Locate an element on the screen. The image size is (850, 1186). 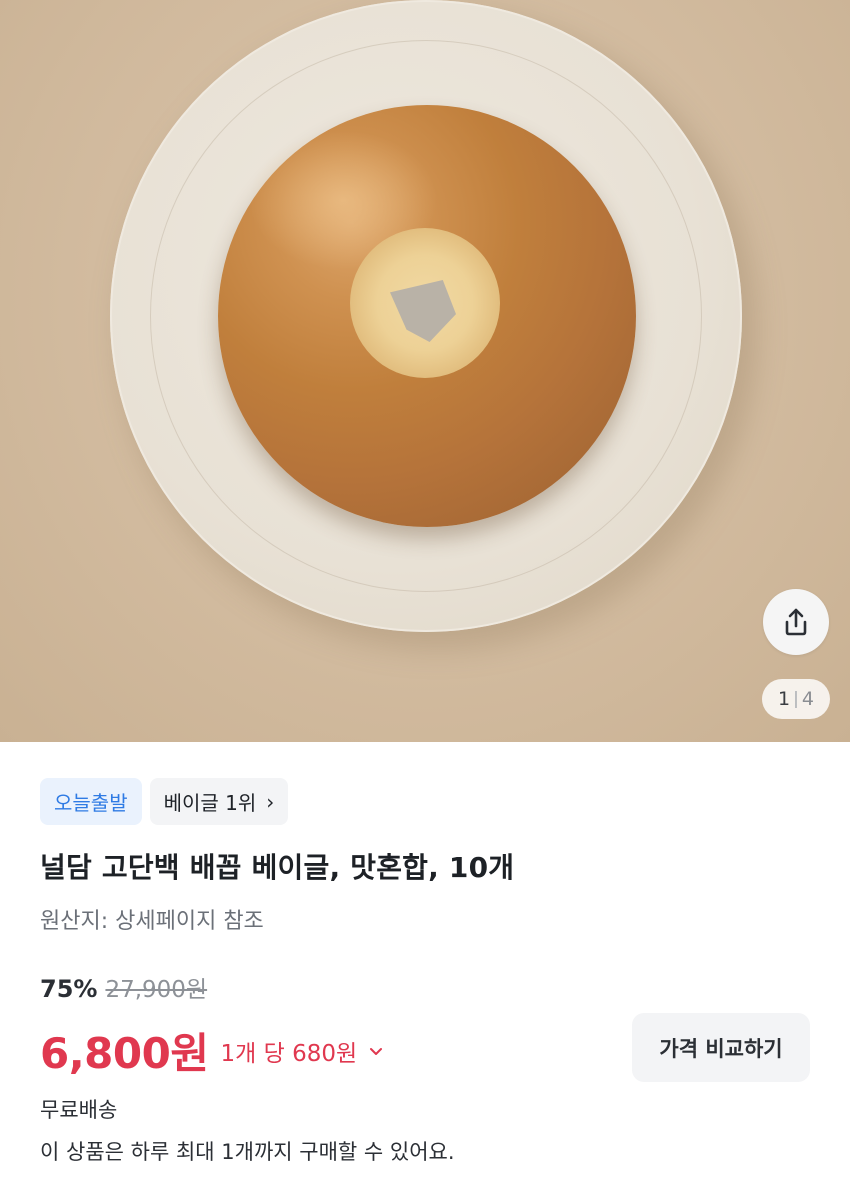
price-compare-button: 가격 비교하기 is located at coordinates (721, 1047).